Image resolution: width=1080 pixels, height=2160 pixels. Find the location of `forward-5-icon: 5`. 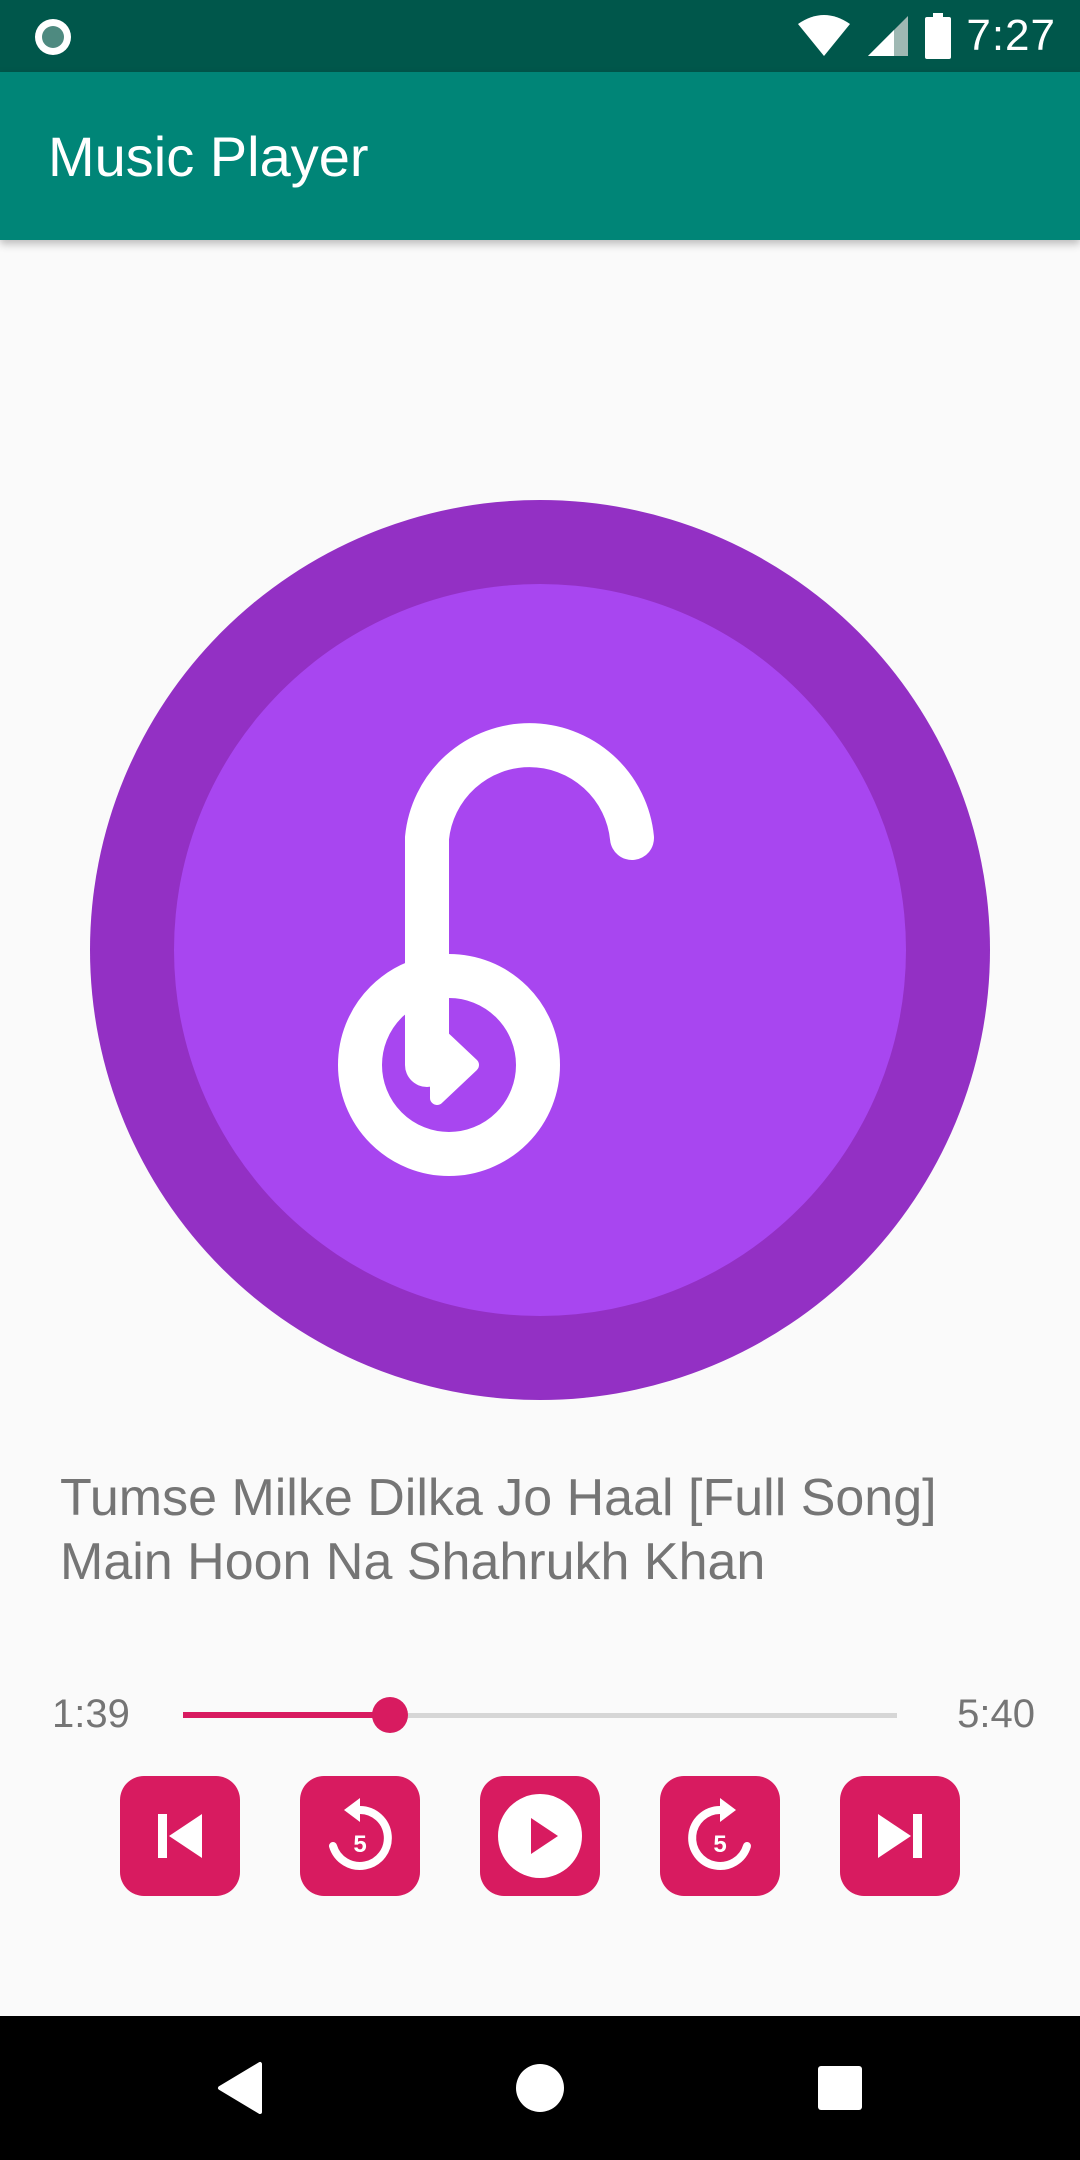

forward-5-icon: 5 is located at coordinates (719, 1834).